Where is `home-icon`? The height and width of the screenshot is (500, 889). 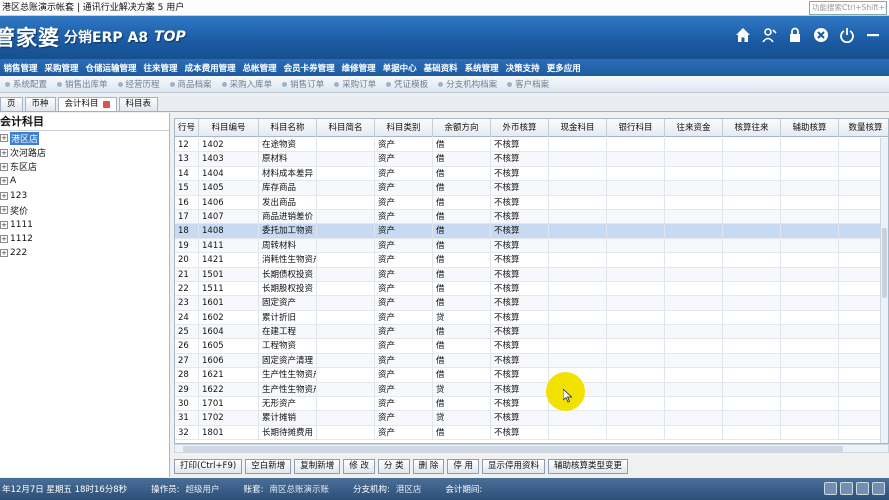
home-icon is located at coordinates (742, 34).